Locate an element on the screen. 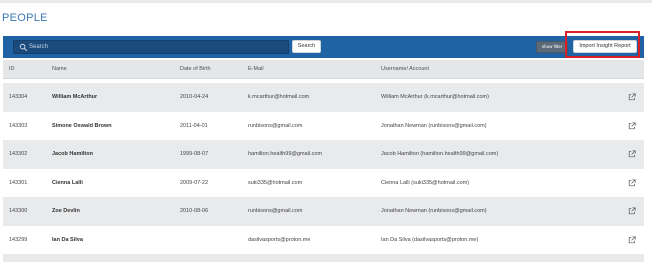 This screenshot has width=652, height=262. cell-name: William McArthur is located at coordinates (75, 97).